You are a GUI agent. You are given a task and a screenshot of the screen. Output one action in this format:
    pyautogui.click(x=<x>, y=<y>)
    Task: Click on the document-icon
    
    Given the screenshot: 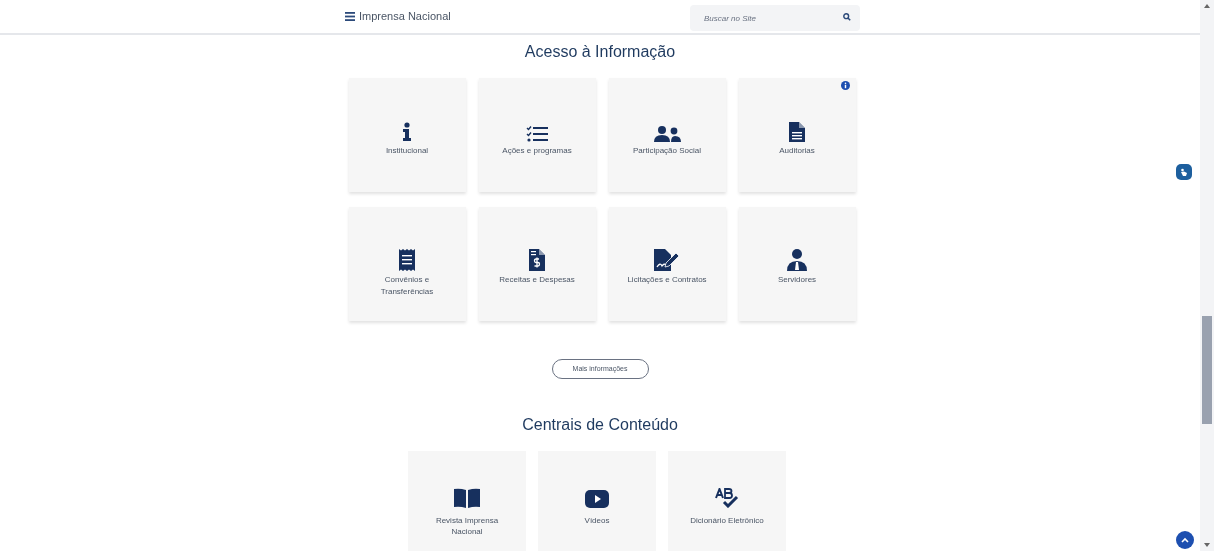 What is the action you would take?
    pyautogui.click(x=797, y=132)
    